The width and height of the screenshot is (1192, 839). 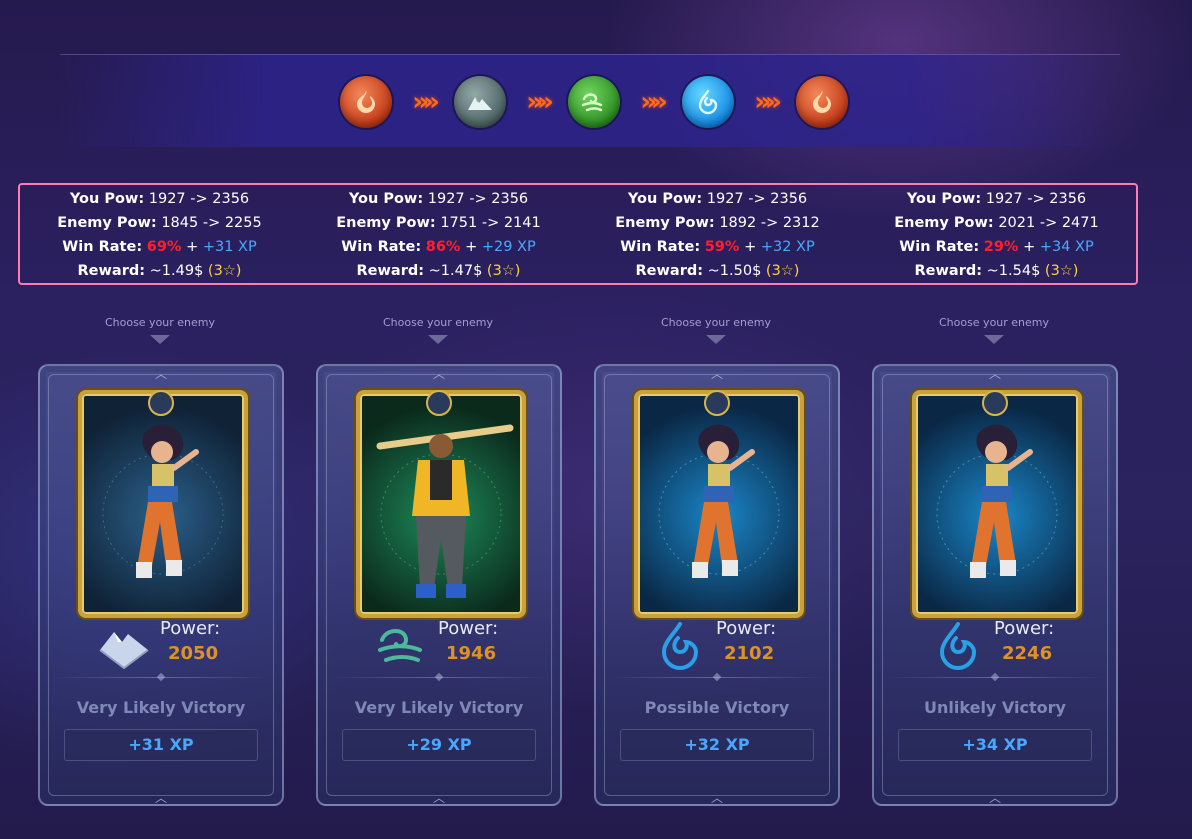 What do you see at coordinates (1013, 271) in the screenshot?
I see `reward-value: ~1.54$` at bounding box center [1013, 271].